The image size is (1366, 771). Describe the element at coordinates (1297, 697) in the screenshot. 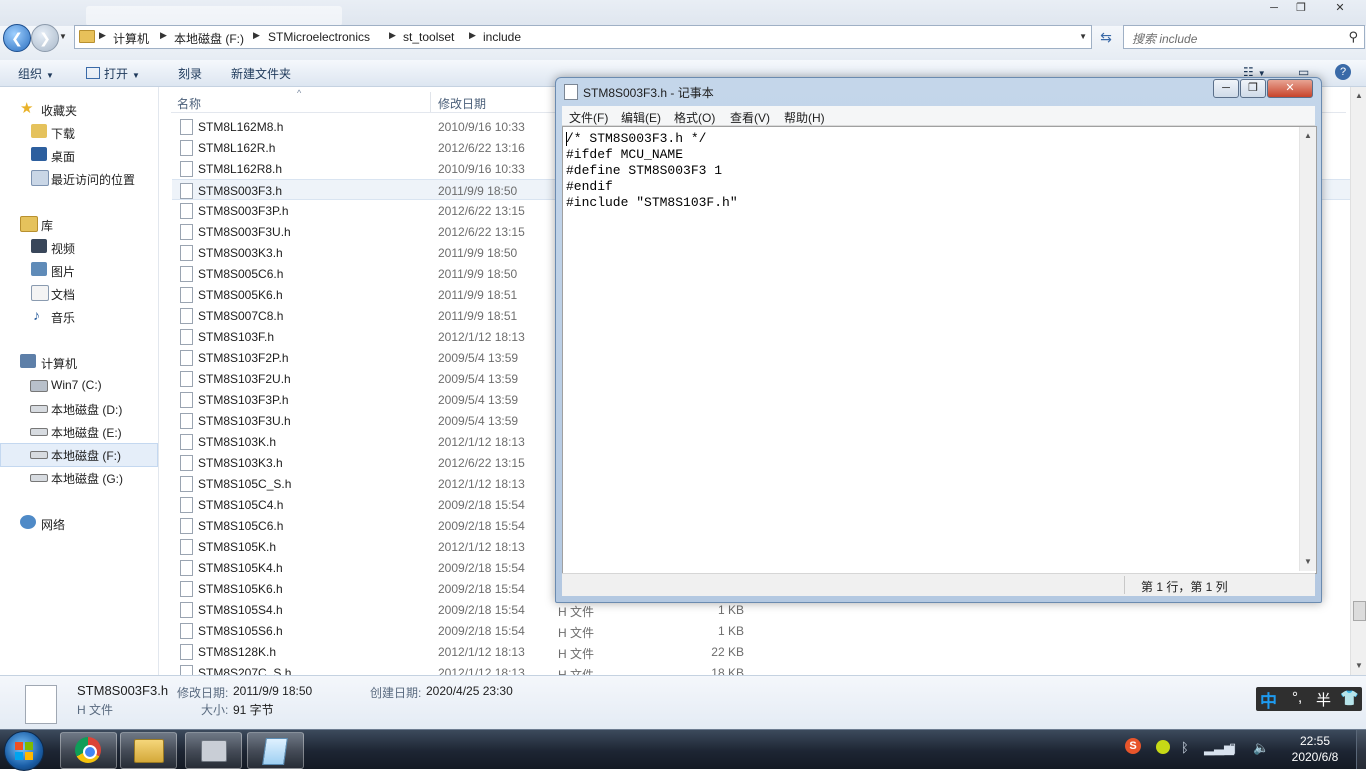

I see `ime-punct: °,` at that location.